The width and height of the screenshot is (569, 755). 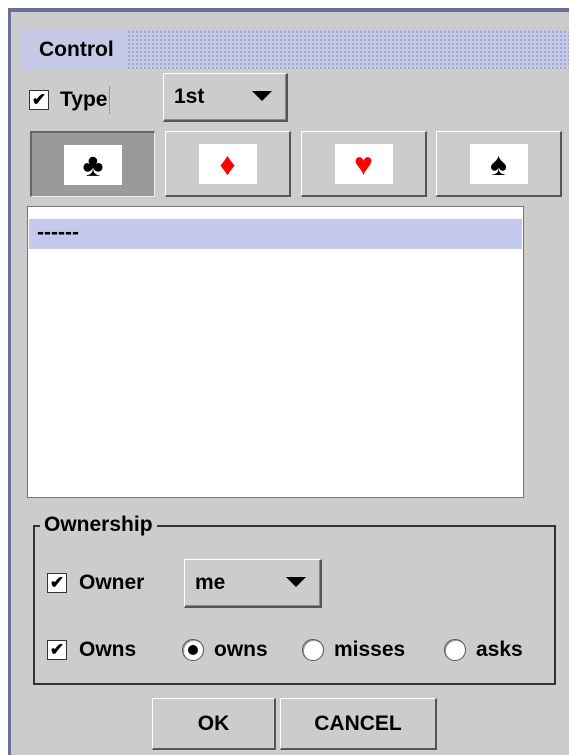 I want to click on diamonds-icon: ♦, so click(x=227, y=163).